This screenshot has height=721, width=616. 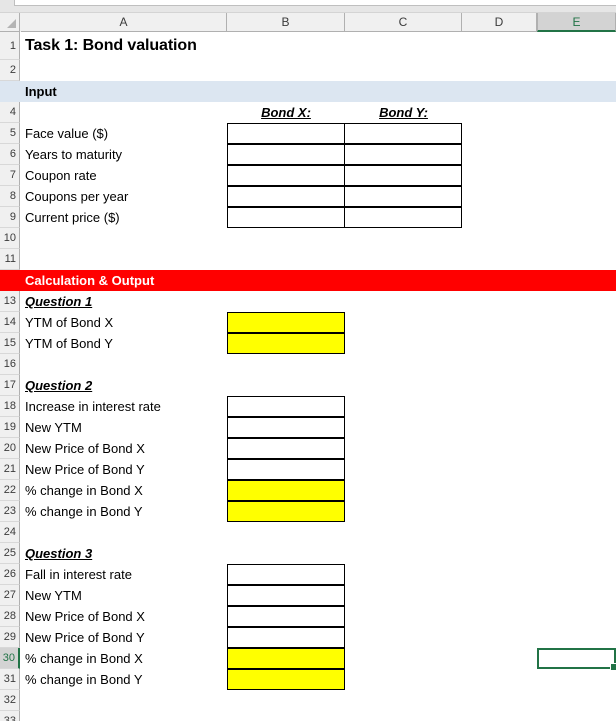 I want to click on row-header-2: 2, so click(x=10, y=70).